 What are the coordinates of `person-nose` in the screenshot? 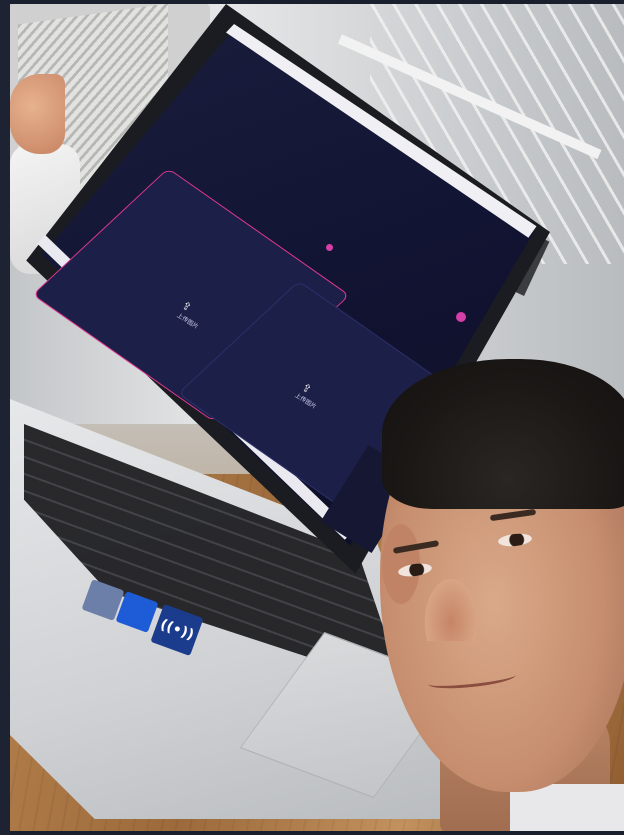 It's located at (451, 610).